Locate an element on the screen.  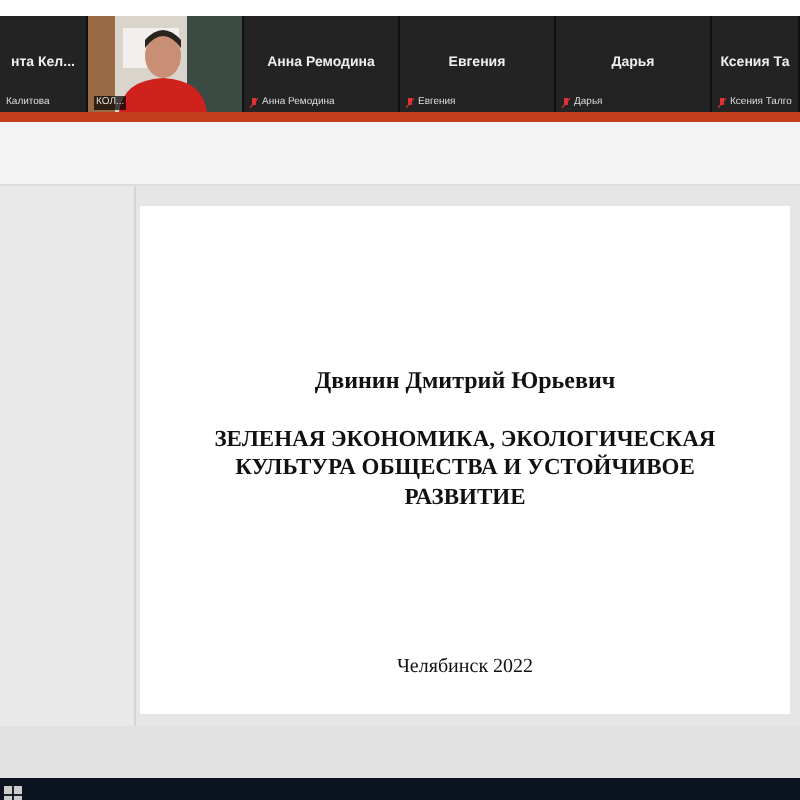
slide-title: ЗЕЛЕНАЯ ЭКОНОМИКА, ЭКОЛОГИЧЕСКАЯ КУЛЬТУРА ОБЩЕСТВА И УСТОЙЧИВОЕ РАЗВИТИЕ is located at coordinates (465, 469).